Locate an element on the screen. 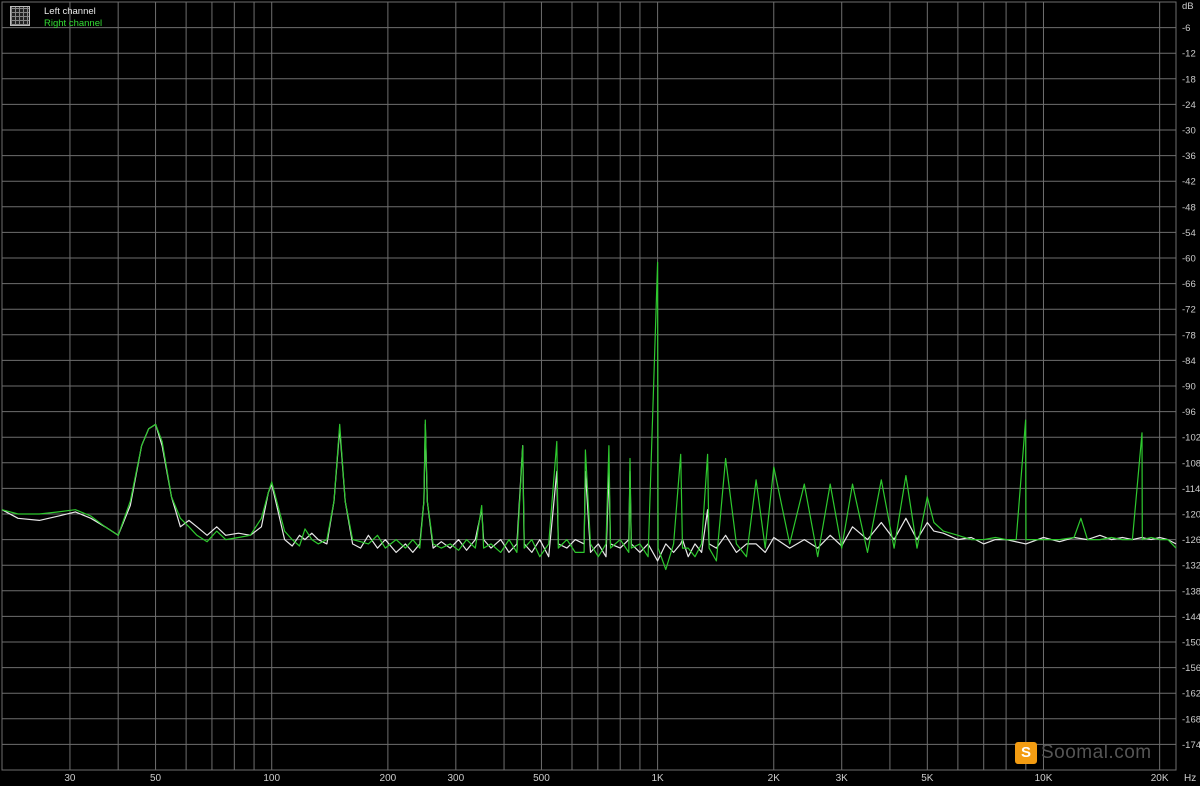  x-tick-label: 50 is located at coordinates (156, 778).